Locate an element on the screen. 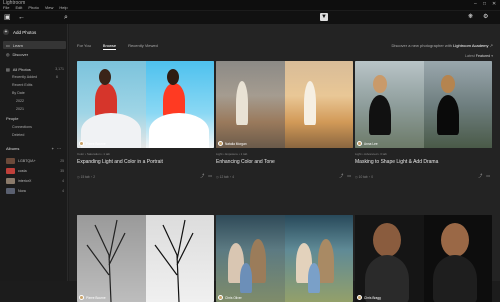 The height and width of the screenshot is (302, 500). search-icon: ⌕ is located at coordinates (66, 17).